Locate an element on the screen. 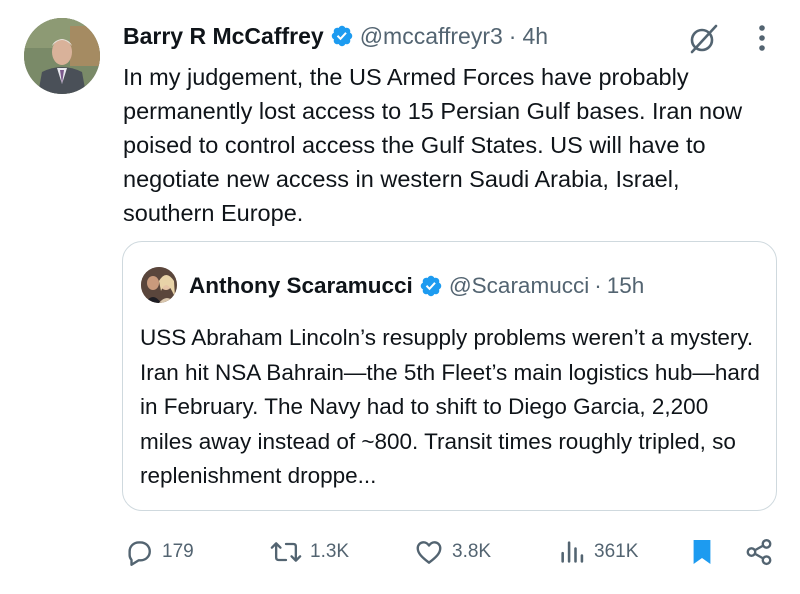 The image size is (800, 594). like-count: 3.8K is located at coordinates (472, 551).